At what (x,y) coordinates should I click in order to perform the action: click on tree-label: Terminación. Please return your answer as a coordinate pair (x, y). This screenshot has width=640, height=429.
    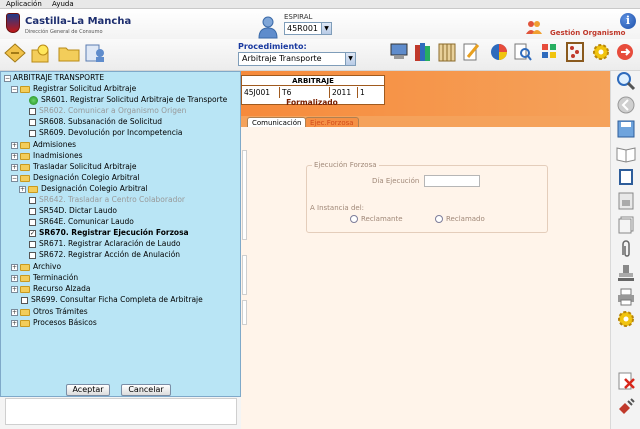
    Looking at the image, I should click on (56, 277).